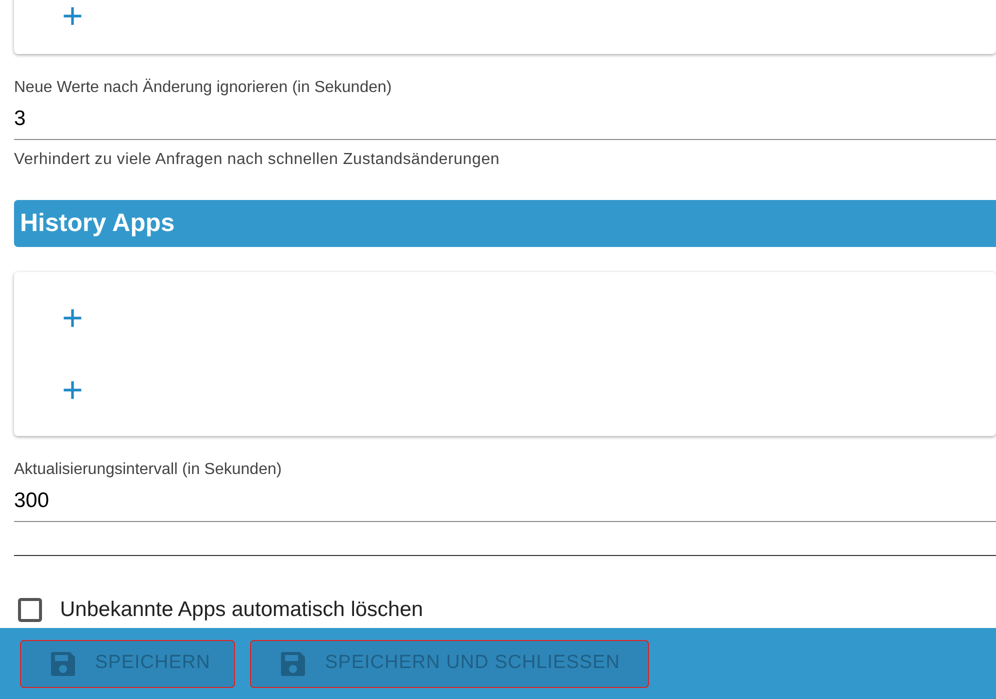  Describe the element at coordinates (505, 223) in the screenshot. I see `section-header: History Apps` at that location.